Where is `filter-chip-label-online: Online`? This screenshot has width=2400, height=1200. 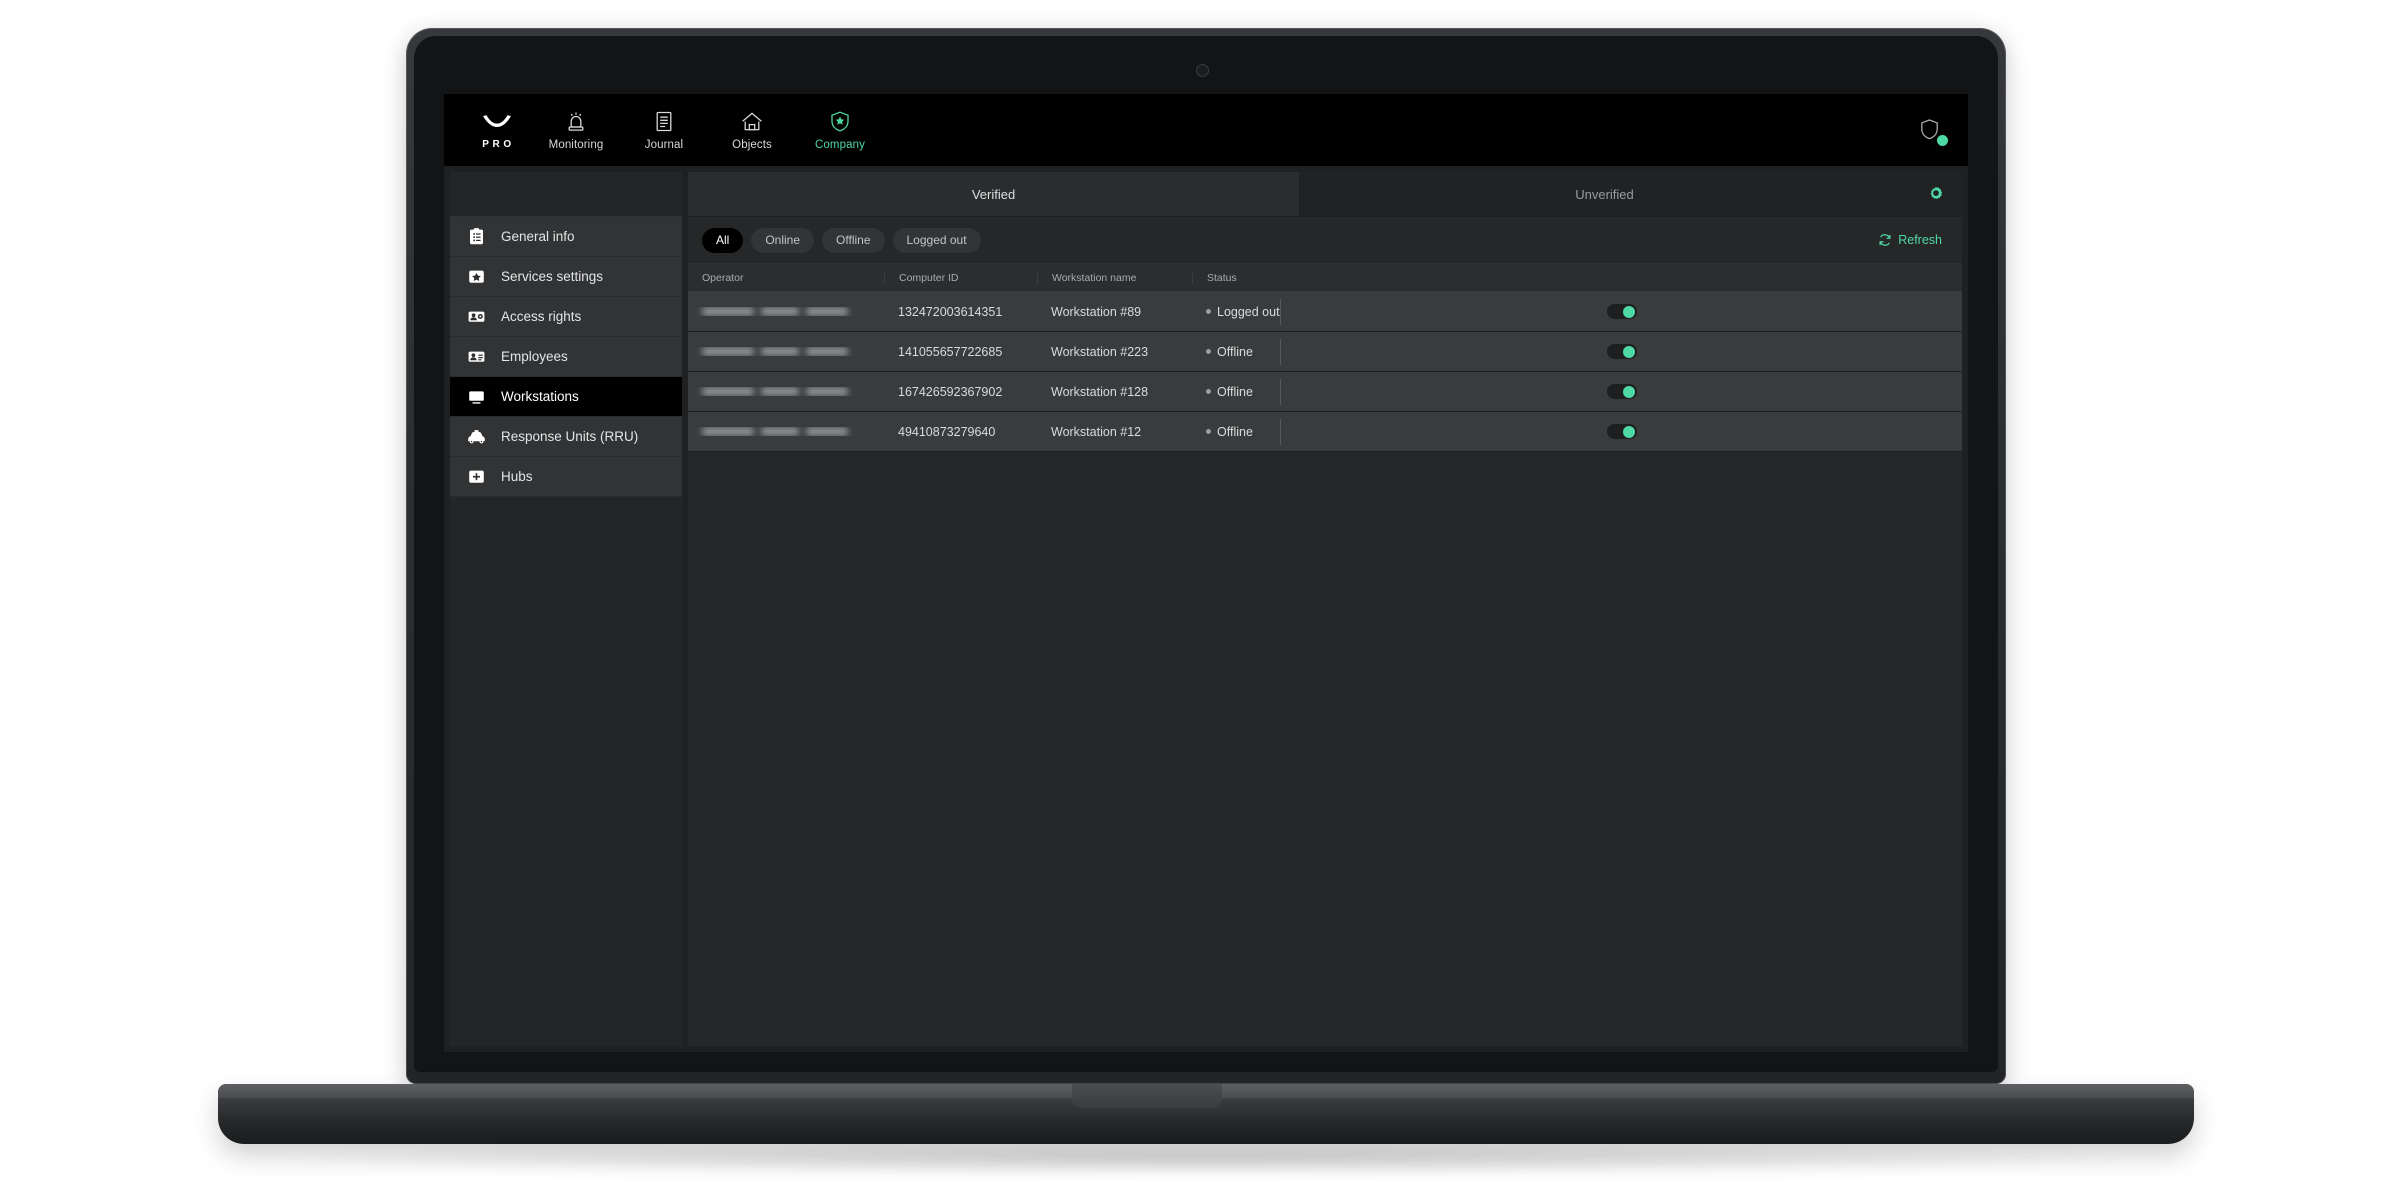
filter-chip-label-online: Online is located at coordinates (783, 240).